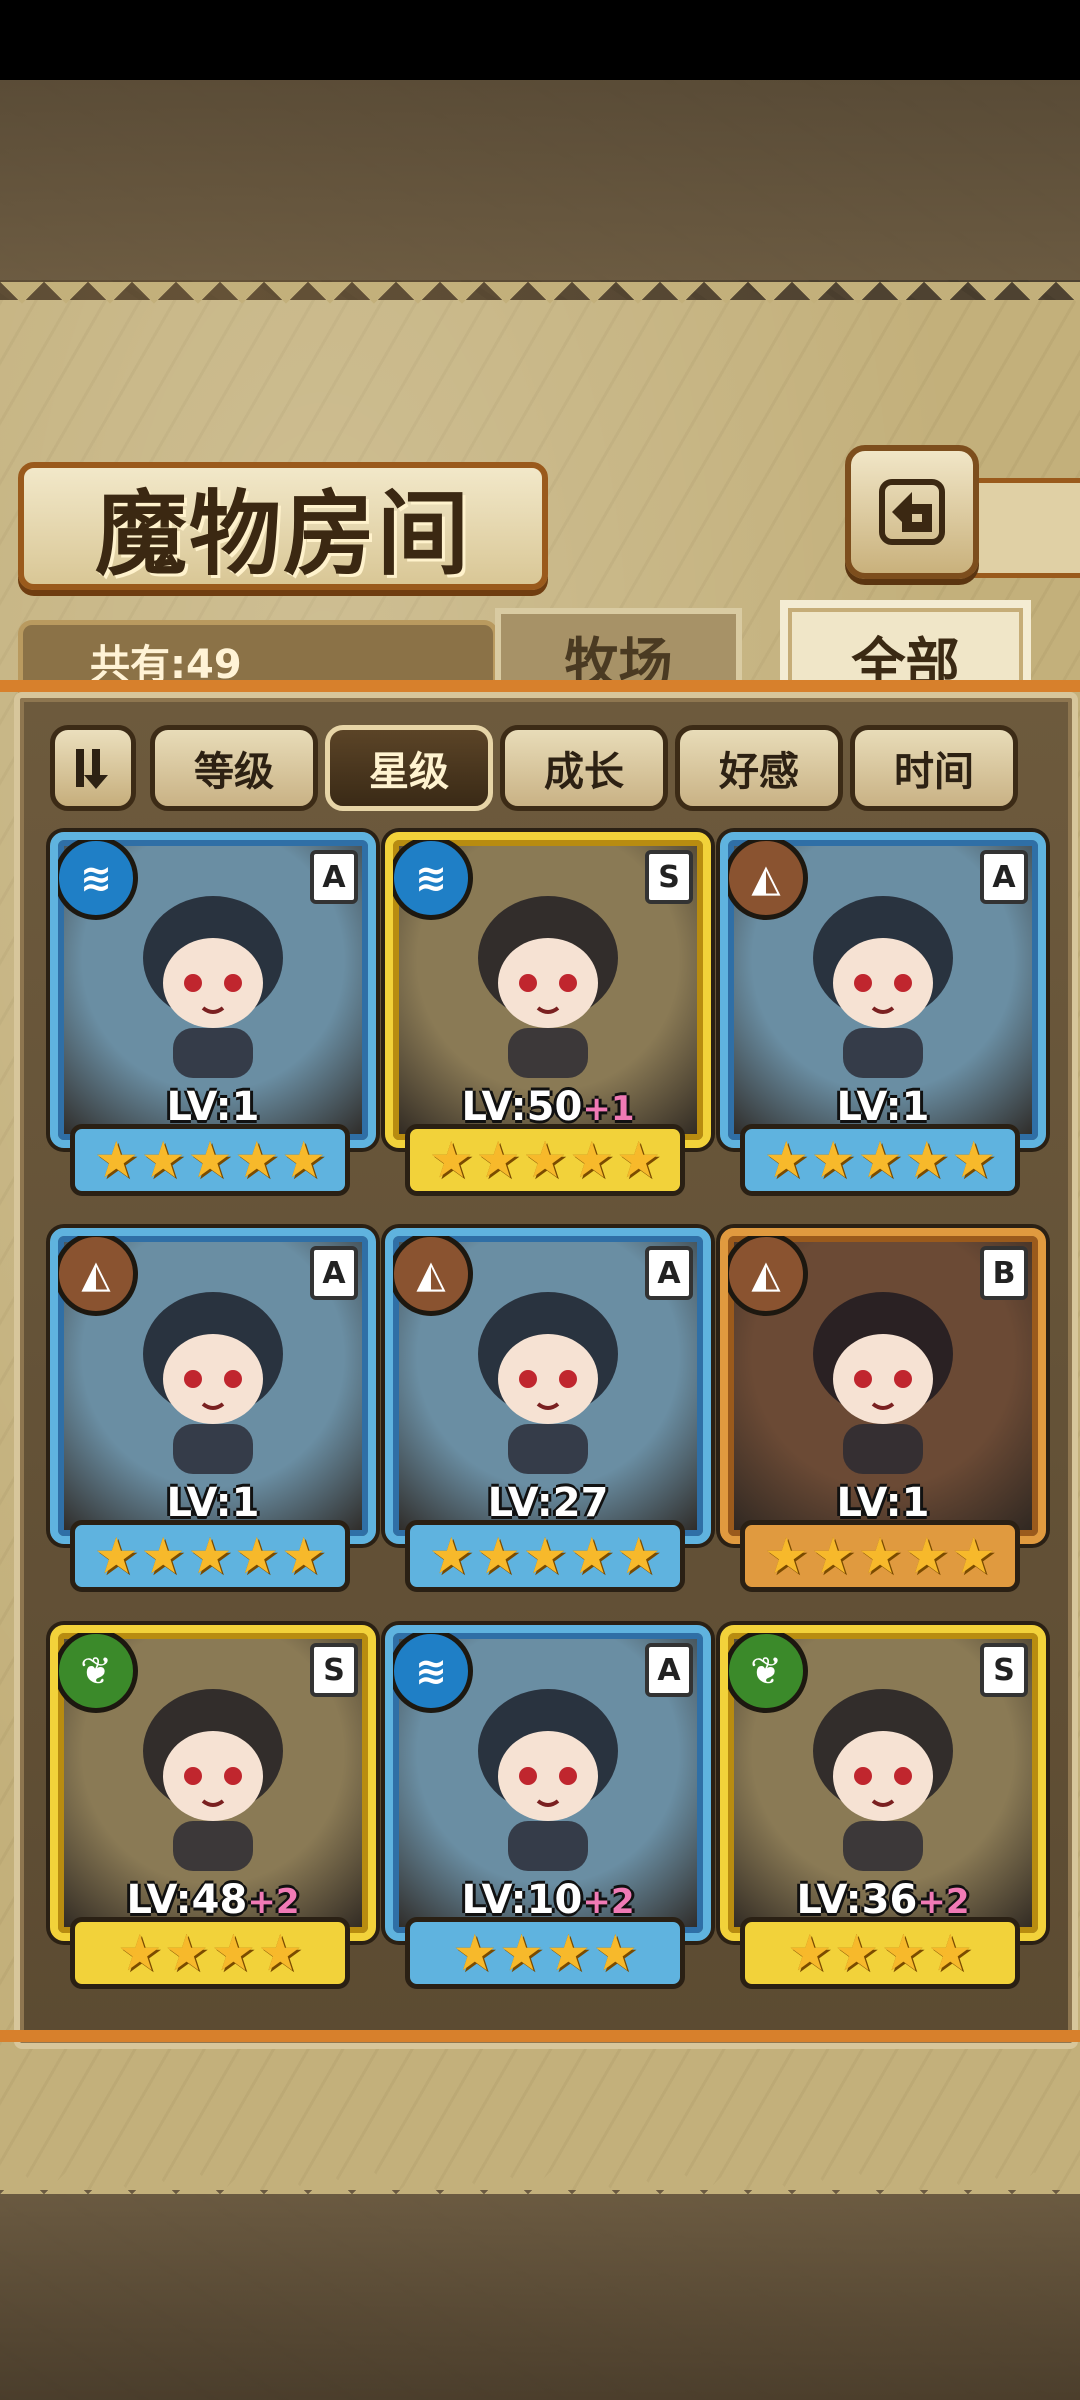  Describe the element at coordinates (608, 1109) in the screenshot. I see `level-bonus: +1` at that location.